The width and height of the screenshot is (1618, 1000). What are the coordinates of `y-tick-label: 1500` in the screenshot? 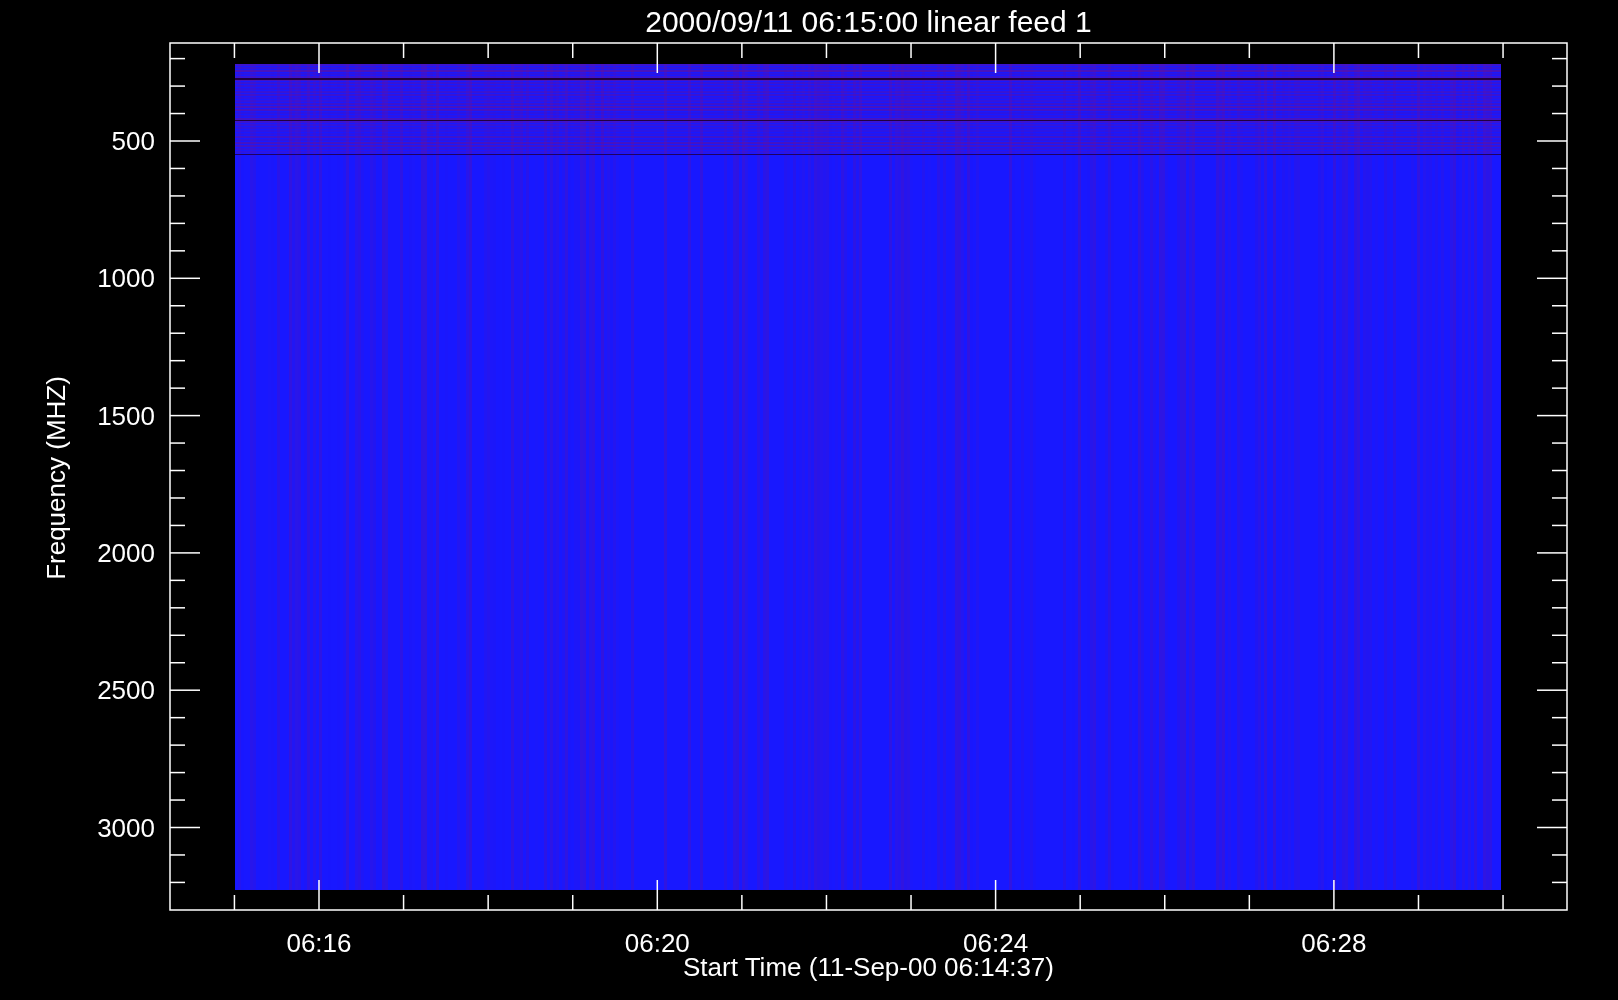 It's located at (126, 415).